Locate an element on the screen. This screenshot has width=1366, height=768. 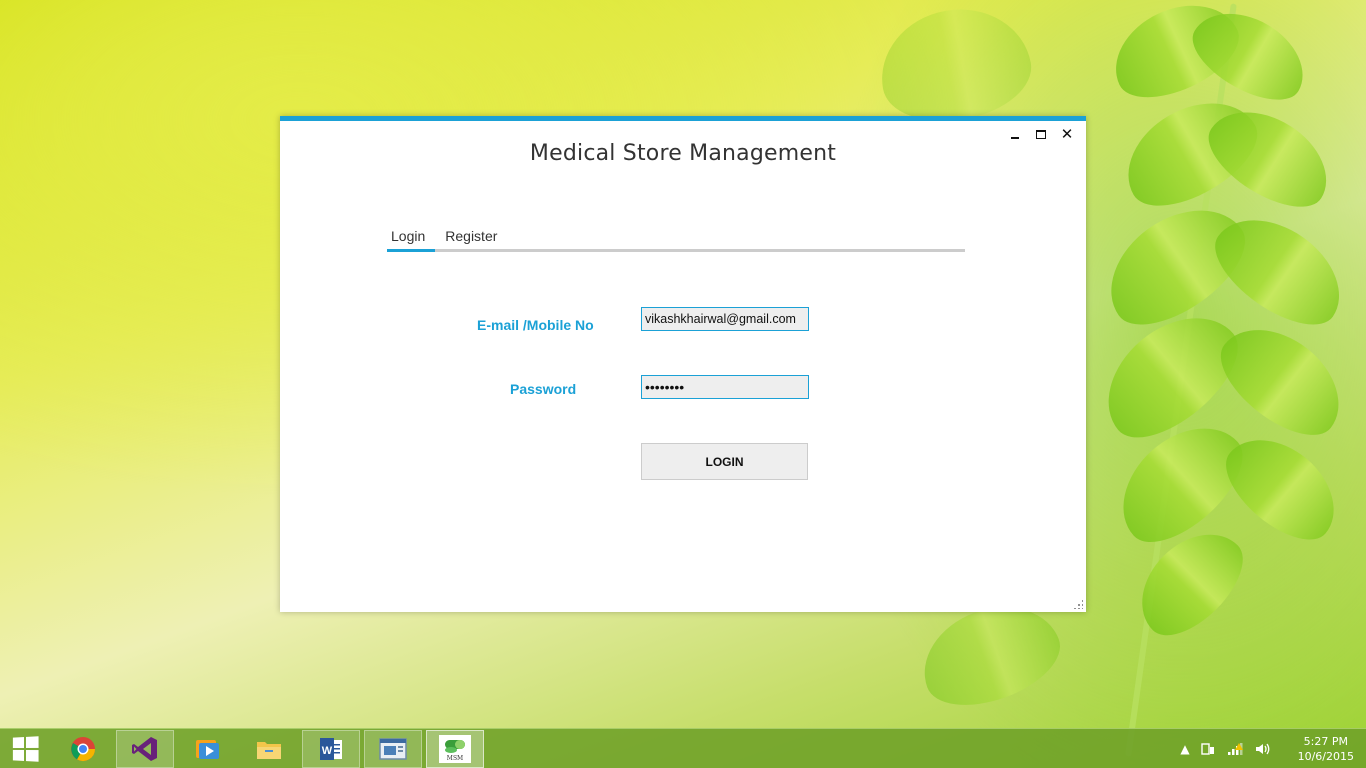
visual-studio-icon is located at coordinates (144, 748).